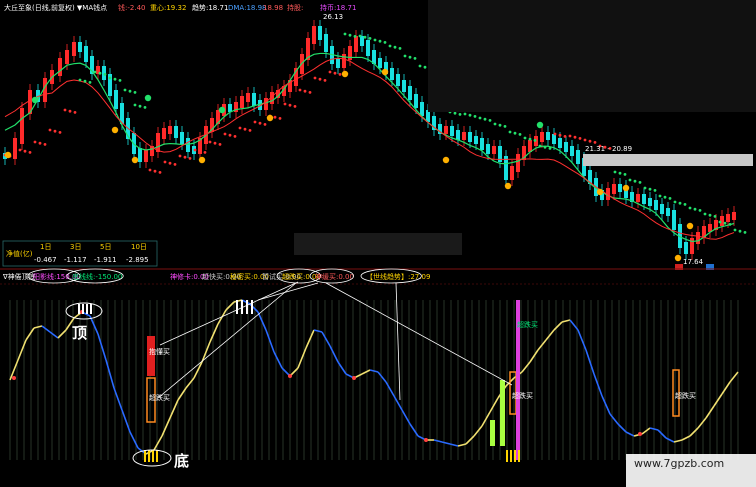 This screenshot has width=756, height=487. What do you see at coordinates (502, 413) in the screenshot?
I see `signal-bar-green` at bounding box center [502, 413].